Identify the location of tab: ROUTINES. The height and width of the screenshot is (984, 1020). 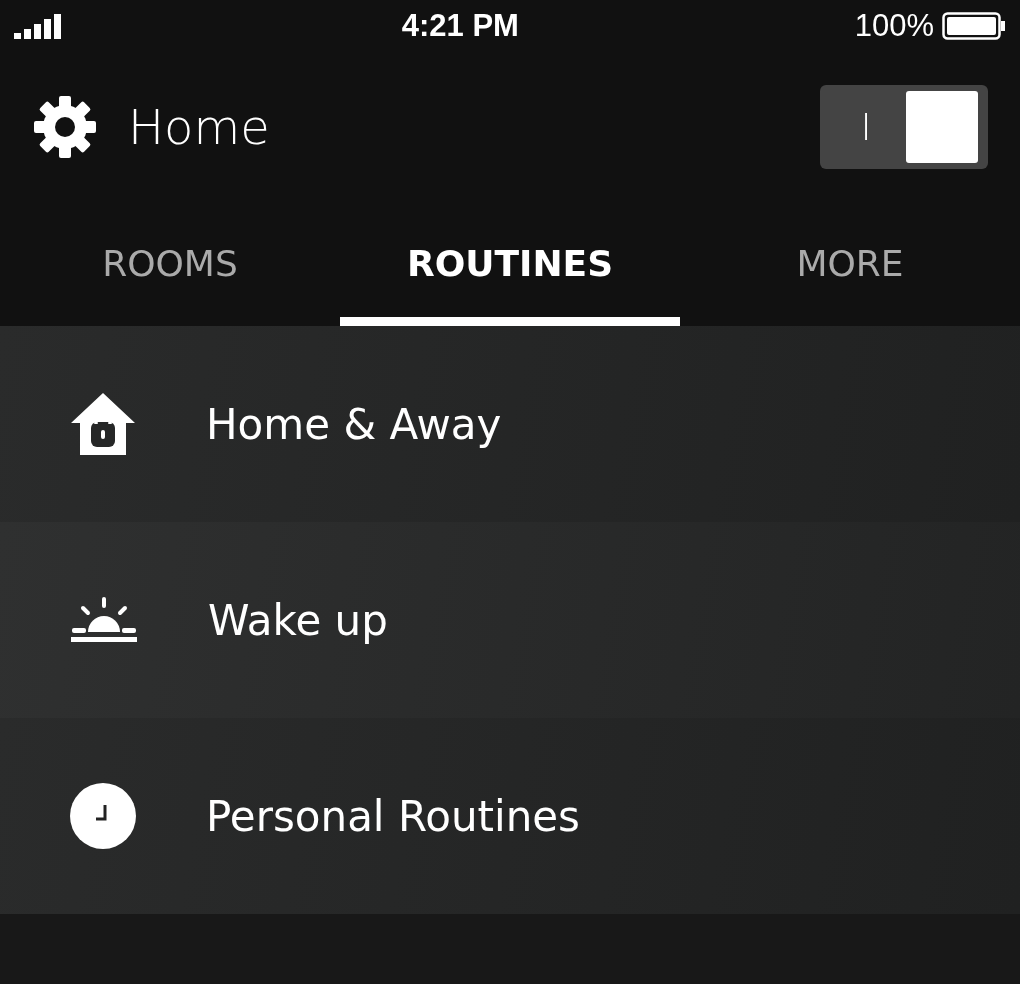
(510, 264).